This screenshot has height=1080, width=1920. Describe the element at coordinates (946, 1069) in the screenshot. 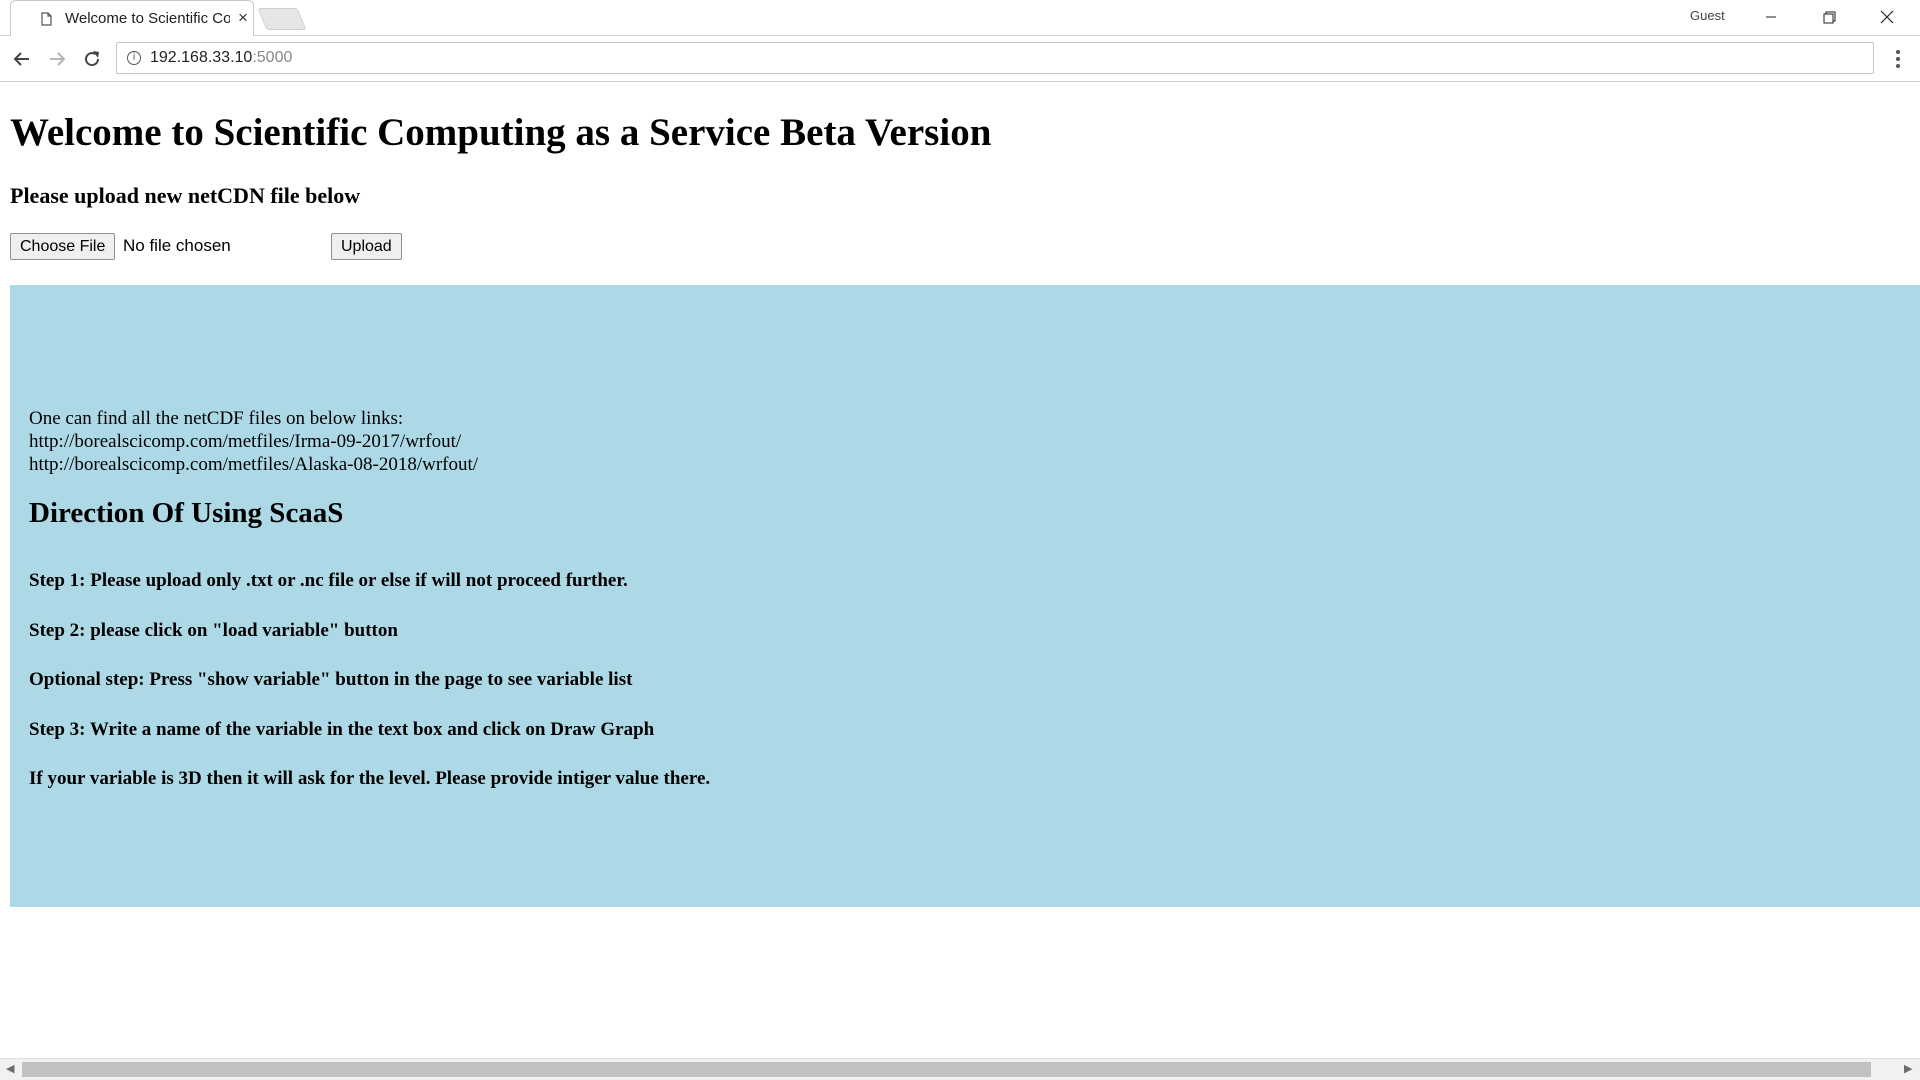

I see `scrollbar-thumb` at that location.